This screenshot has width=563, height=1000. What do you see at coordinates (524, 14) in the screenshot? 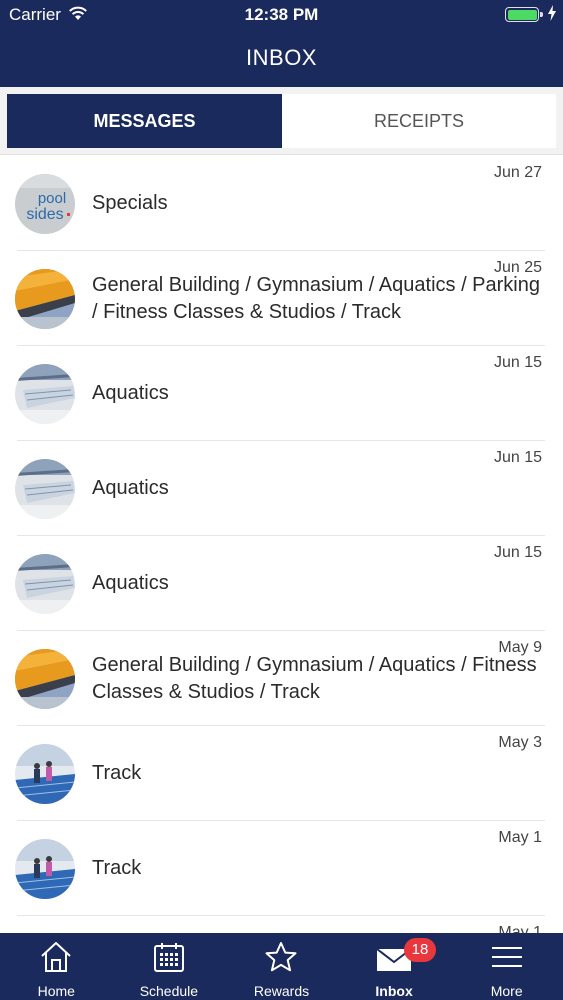
I see `battery-icon` at bounding box center [524, 14].